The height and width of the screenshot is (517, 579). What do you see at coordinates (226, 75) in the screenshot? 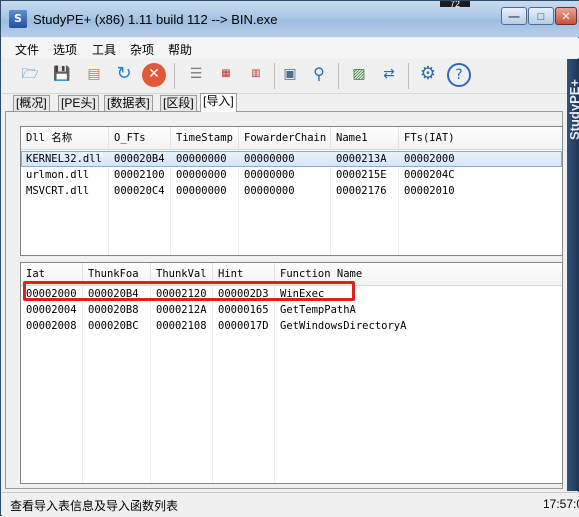
I see `hex-icon: ▦` at bounding box center [226, 75].